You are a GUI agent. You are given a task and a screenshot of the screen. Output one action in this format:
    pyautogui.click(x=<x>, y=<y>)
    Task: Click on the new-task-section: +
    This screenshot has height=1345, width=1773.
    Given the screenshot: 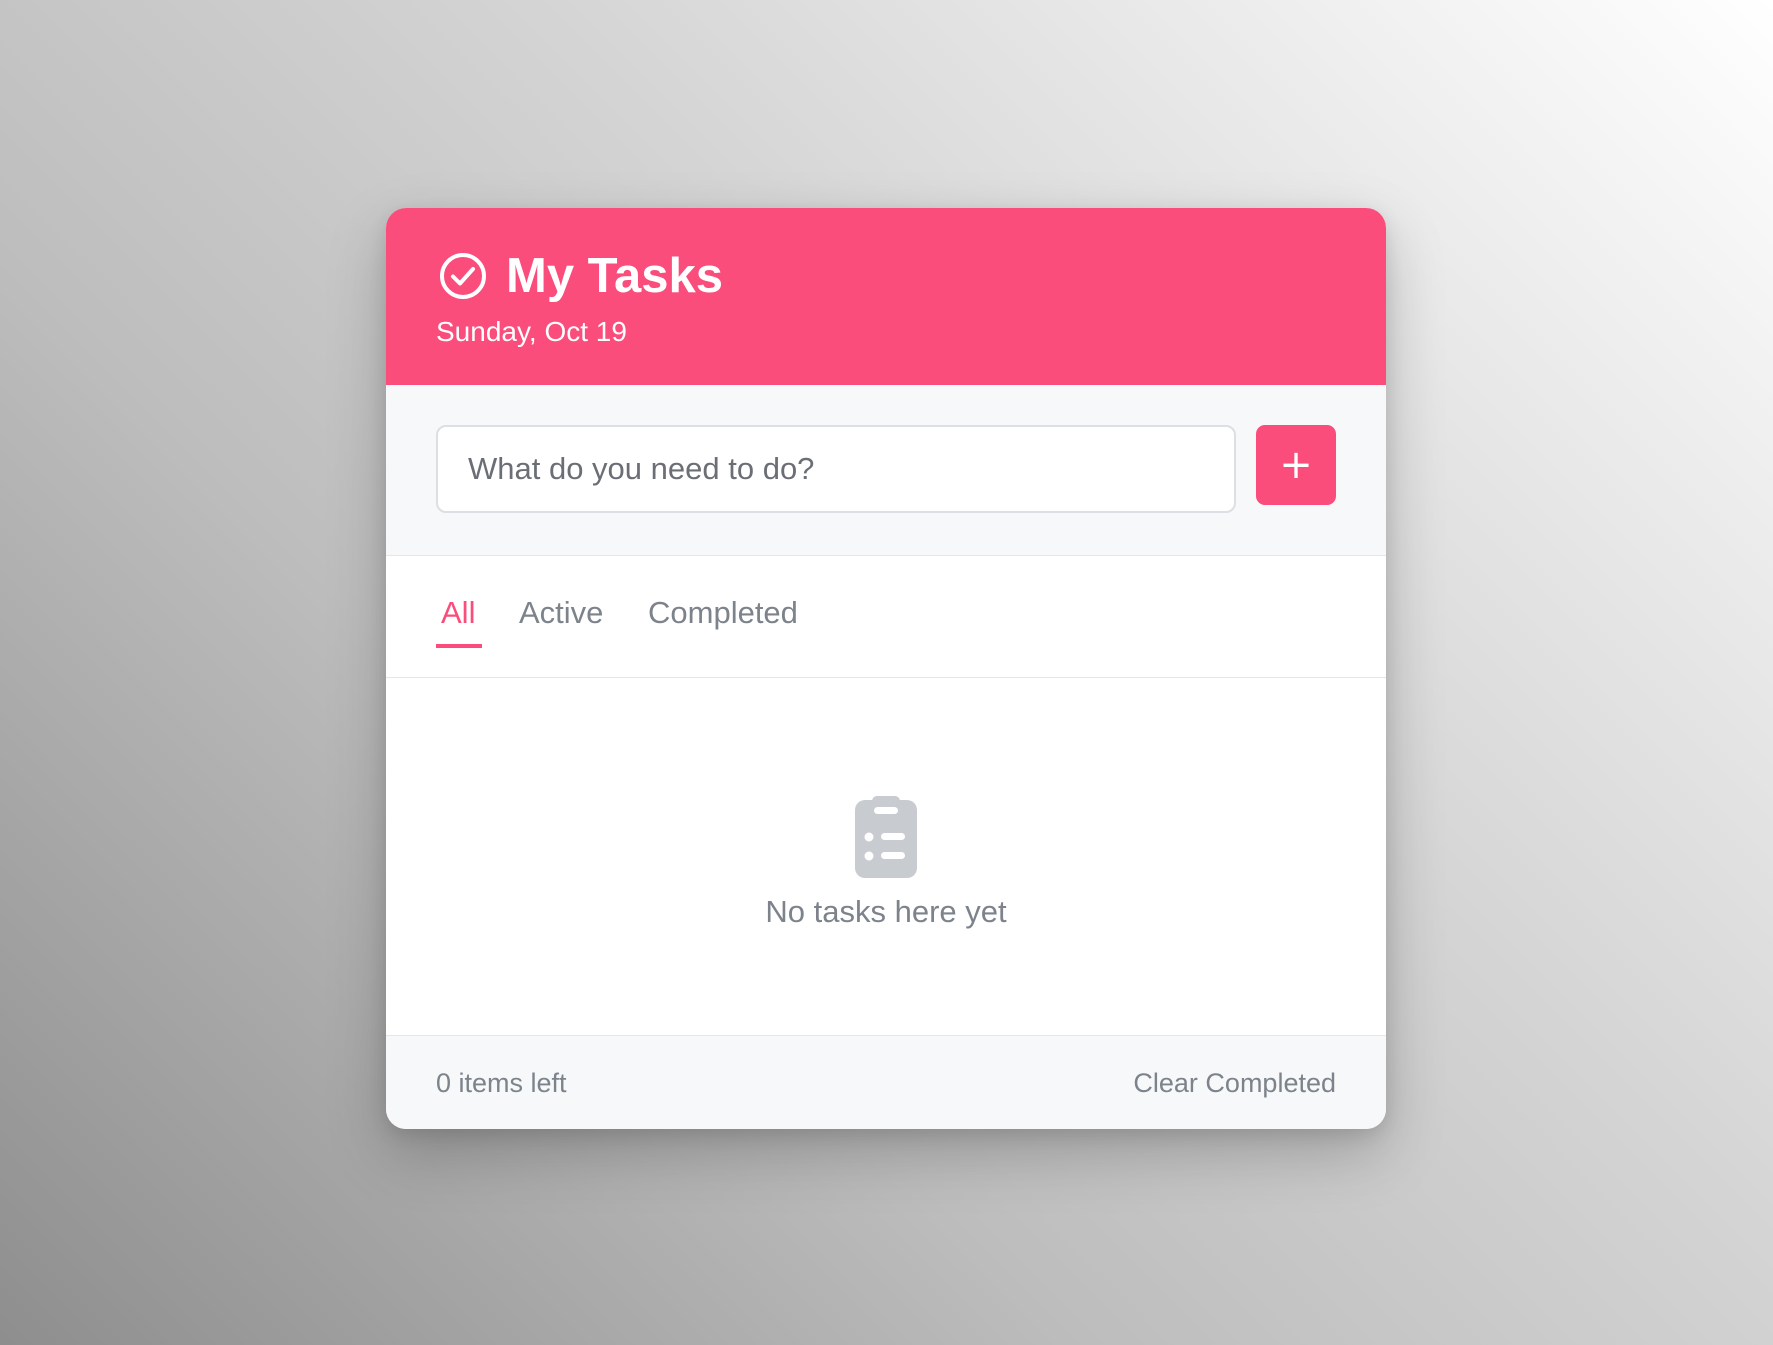 What is the action you would take?
    pyautogui.click(x=886, y=470)
    